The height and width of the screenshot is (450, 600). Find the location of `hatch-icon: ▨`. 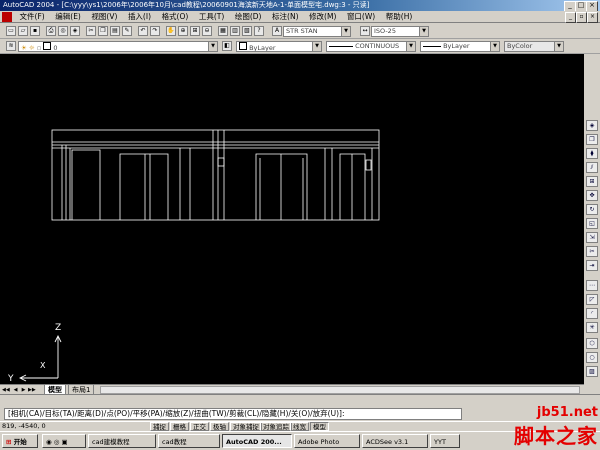

hatch-icon: ▨ is located at coordinates (592, 371).